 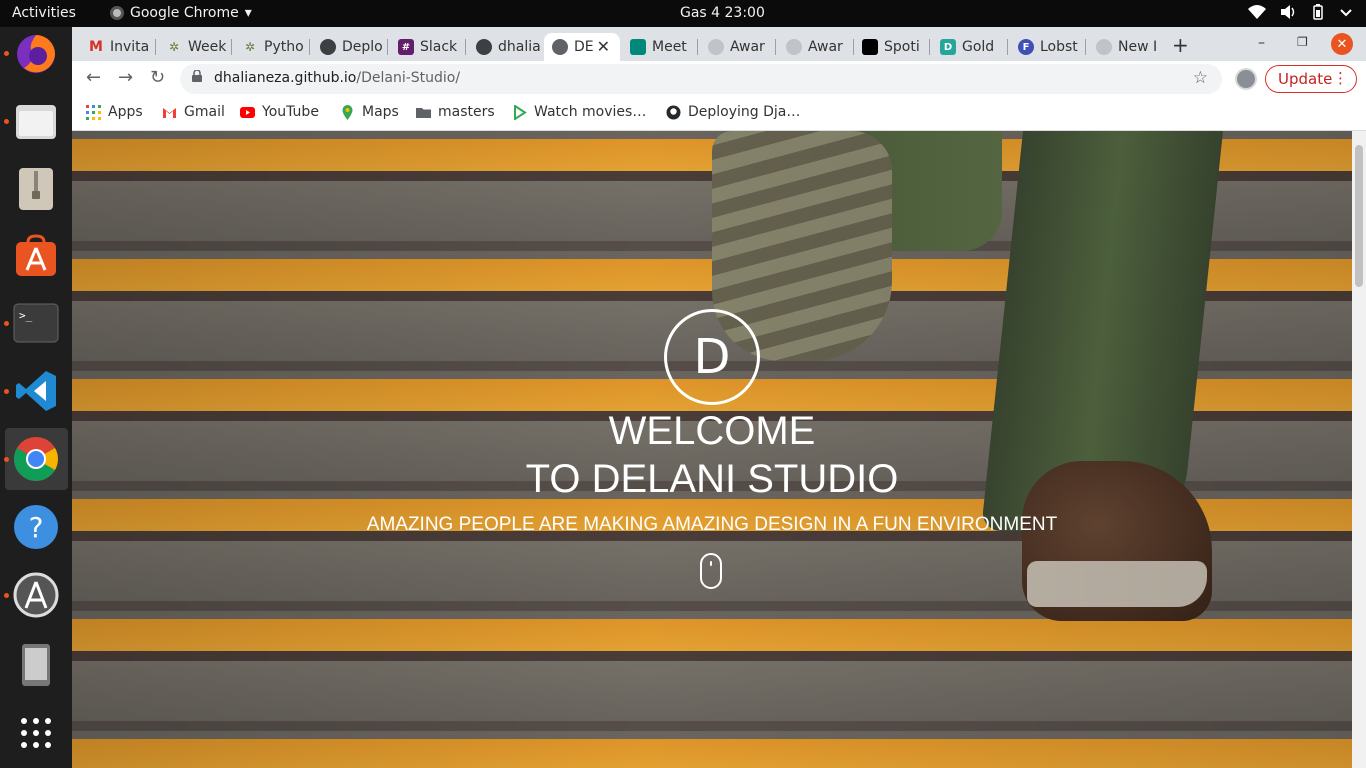 What do you see at coordinates (669, 47) in the screenshot?
I see `tab-label: Meet` at bounding box center [669, 47].